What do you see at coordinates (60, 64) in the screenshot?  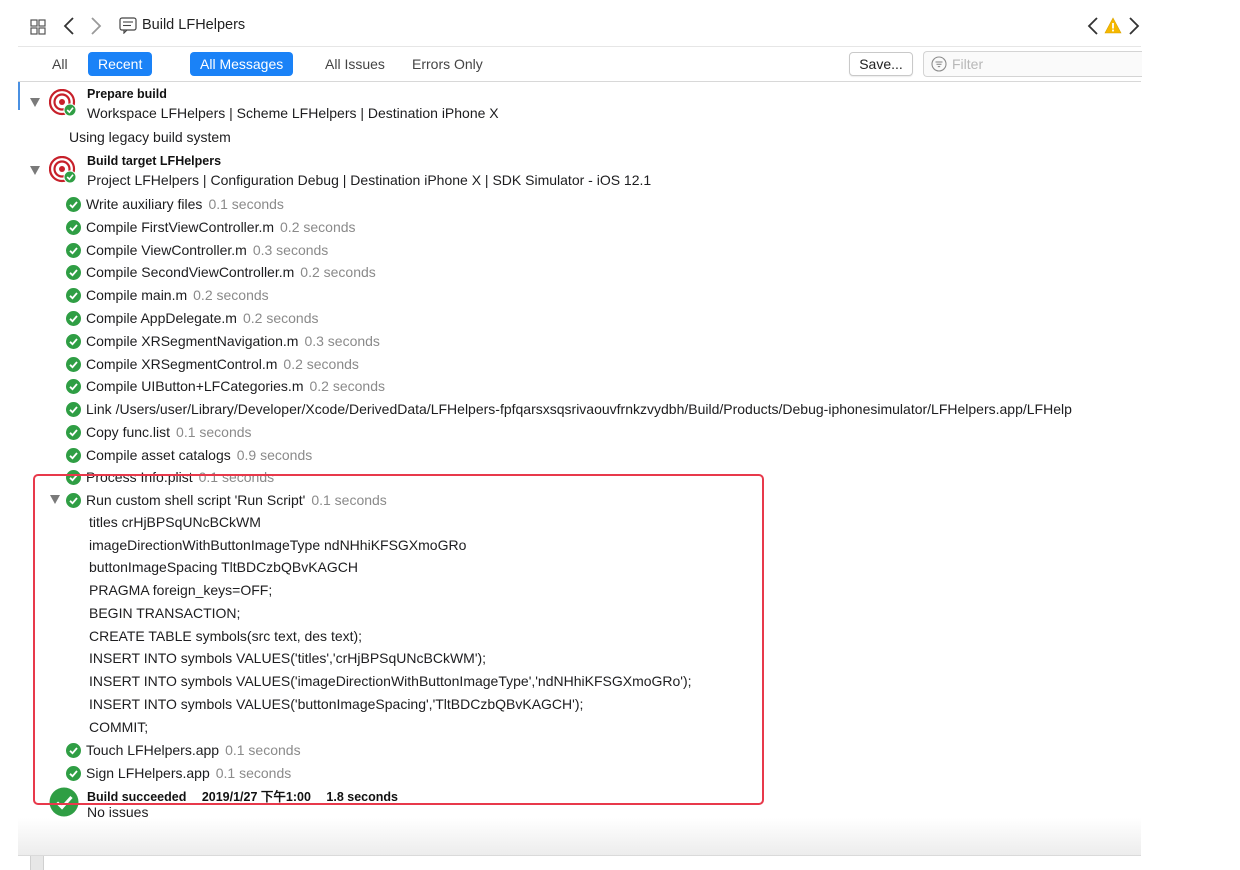 I see `scope-all-tab: All` at bounding box center [60, 64].